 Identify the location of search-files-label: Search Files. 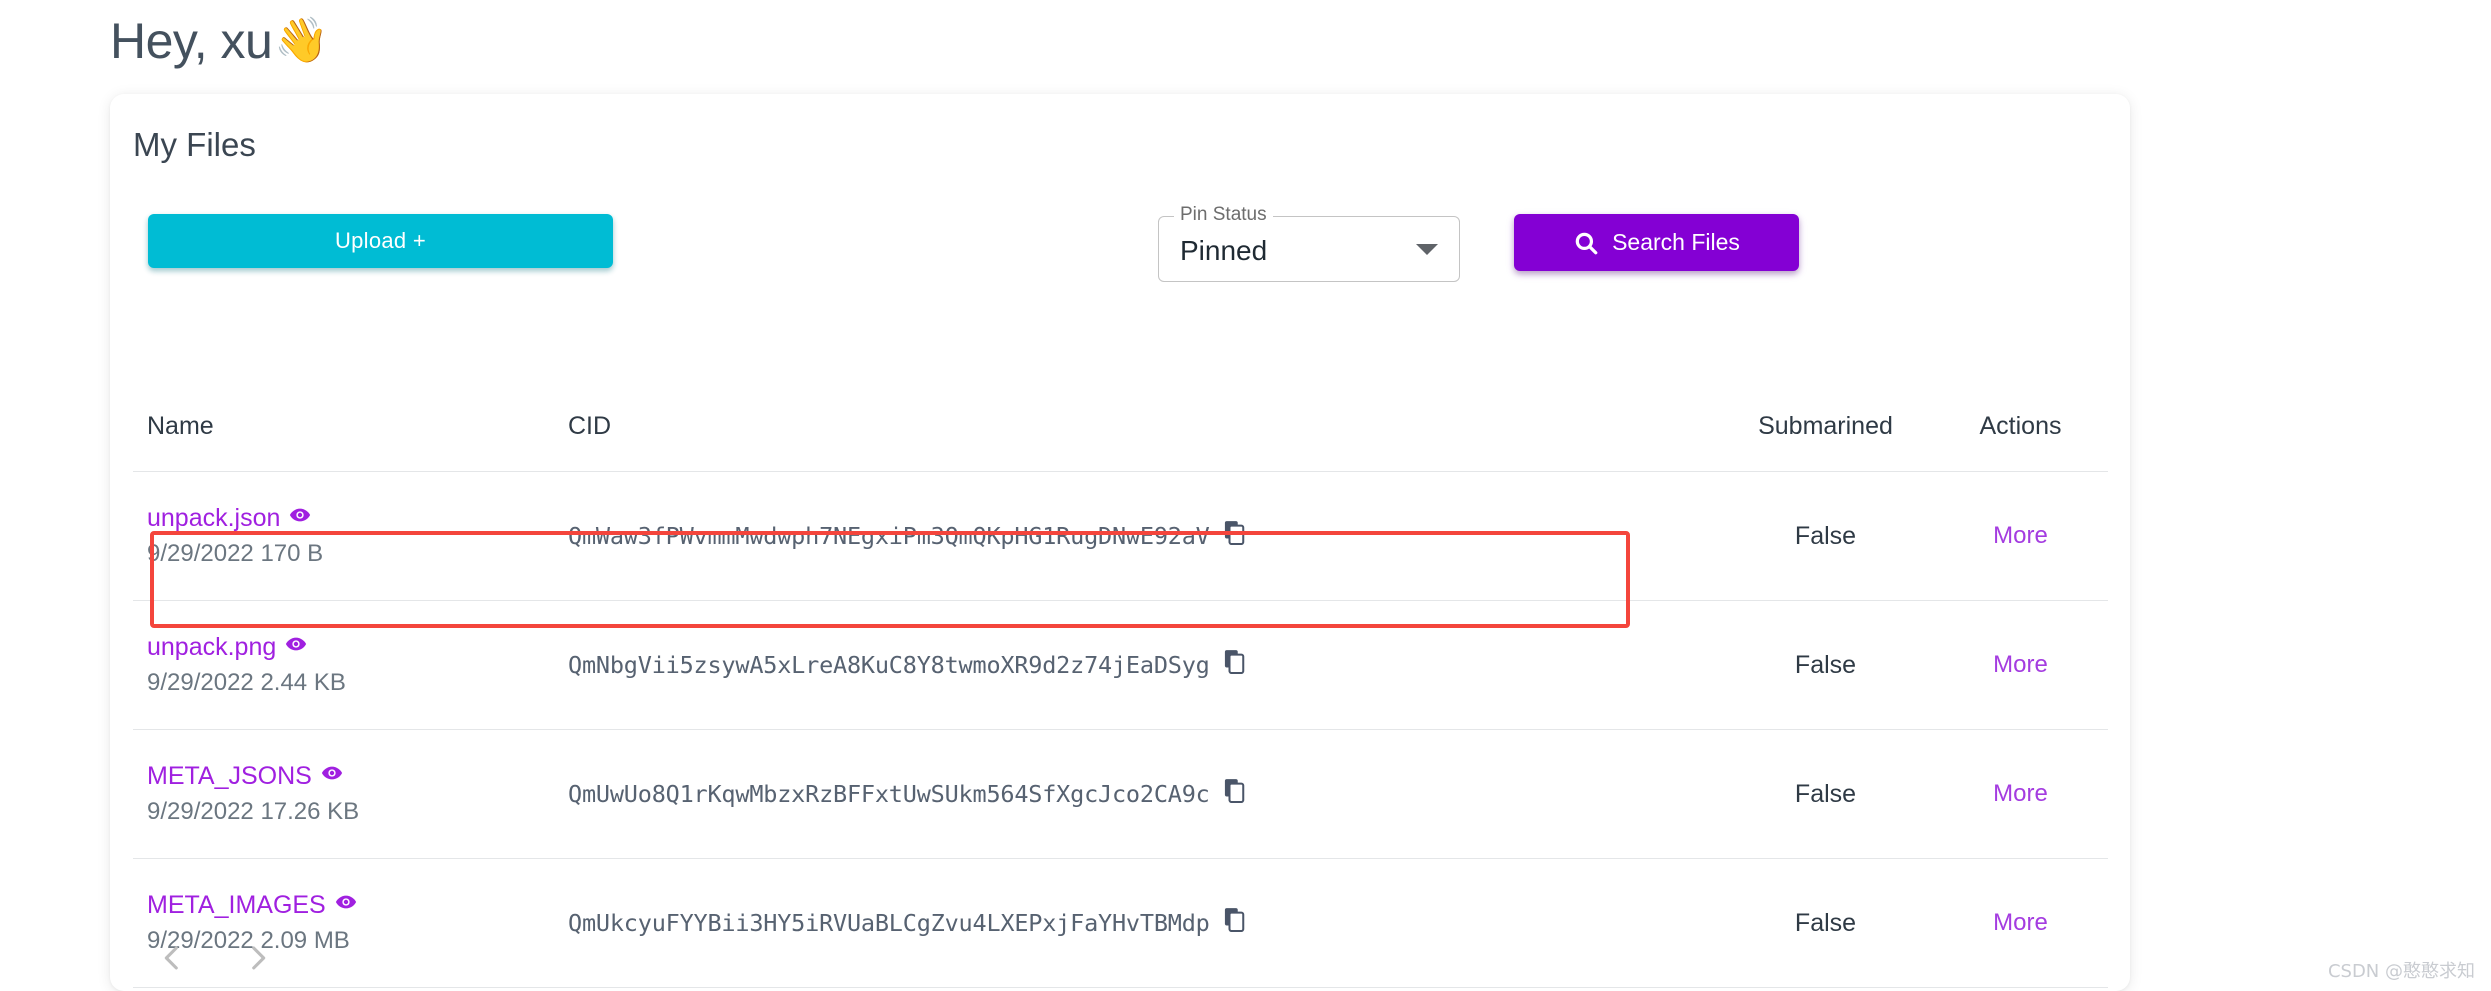
(1676, 242).